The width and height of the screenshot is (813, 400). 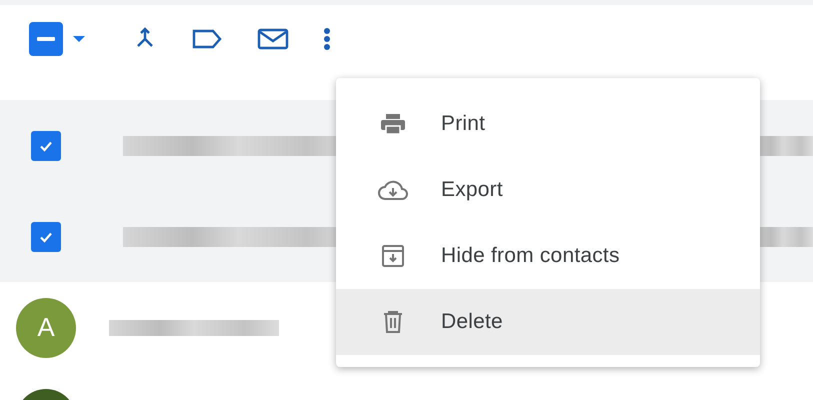 What do you see at coordinates (472, 322) in the screenshot?
I see `menu-item-label: Delete` at bounding box center [472, 322].